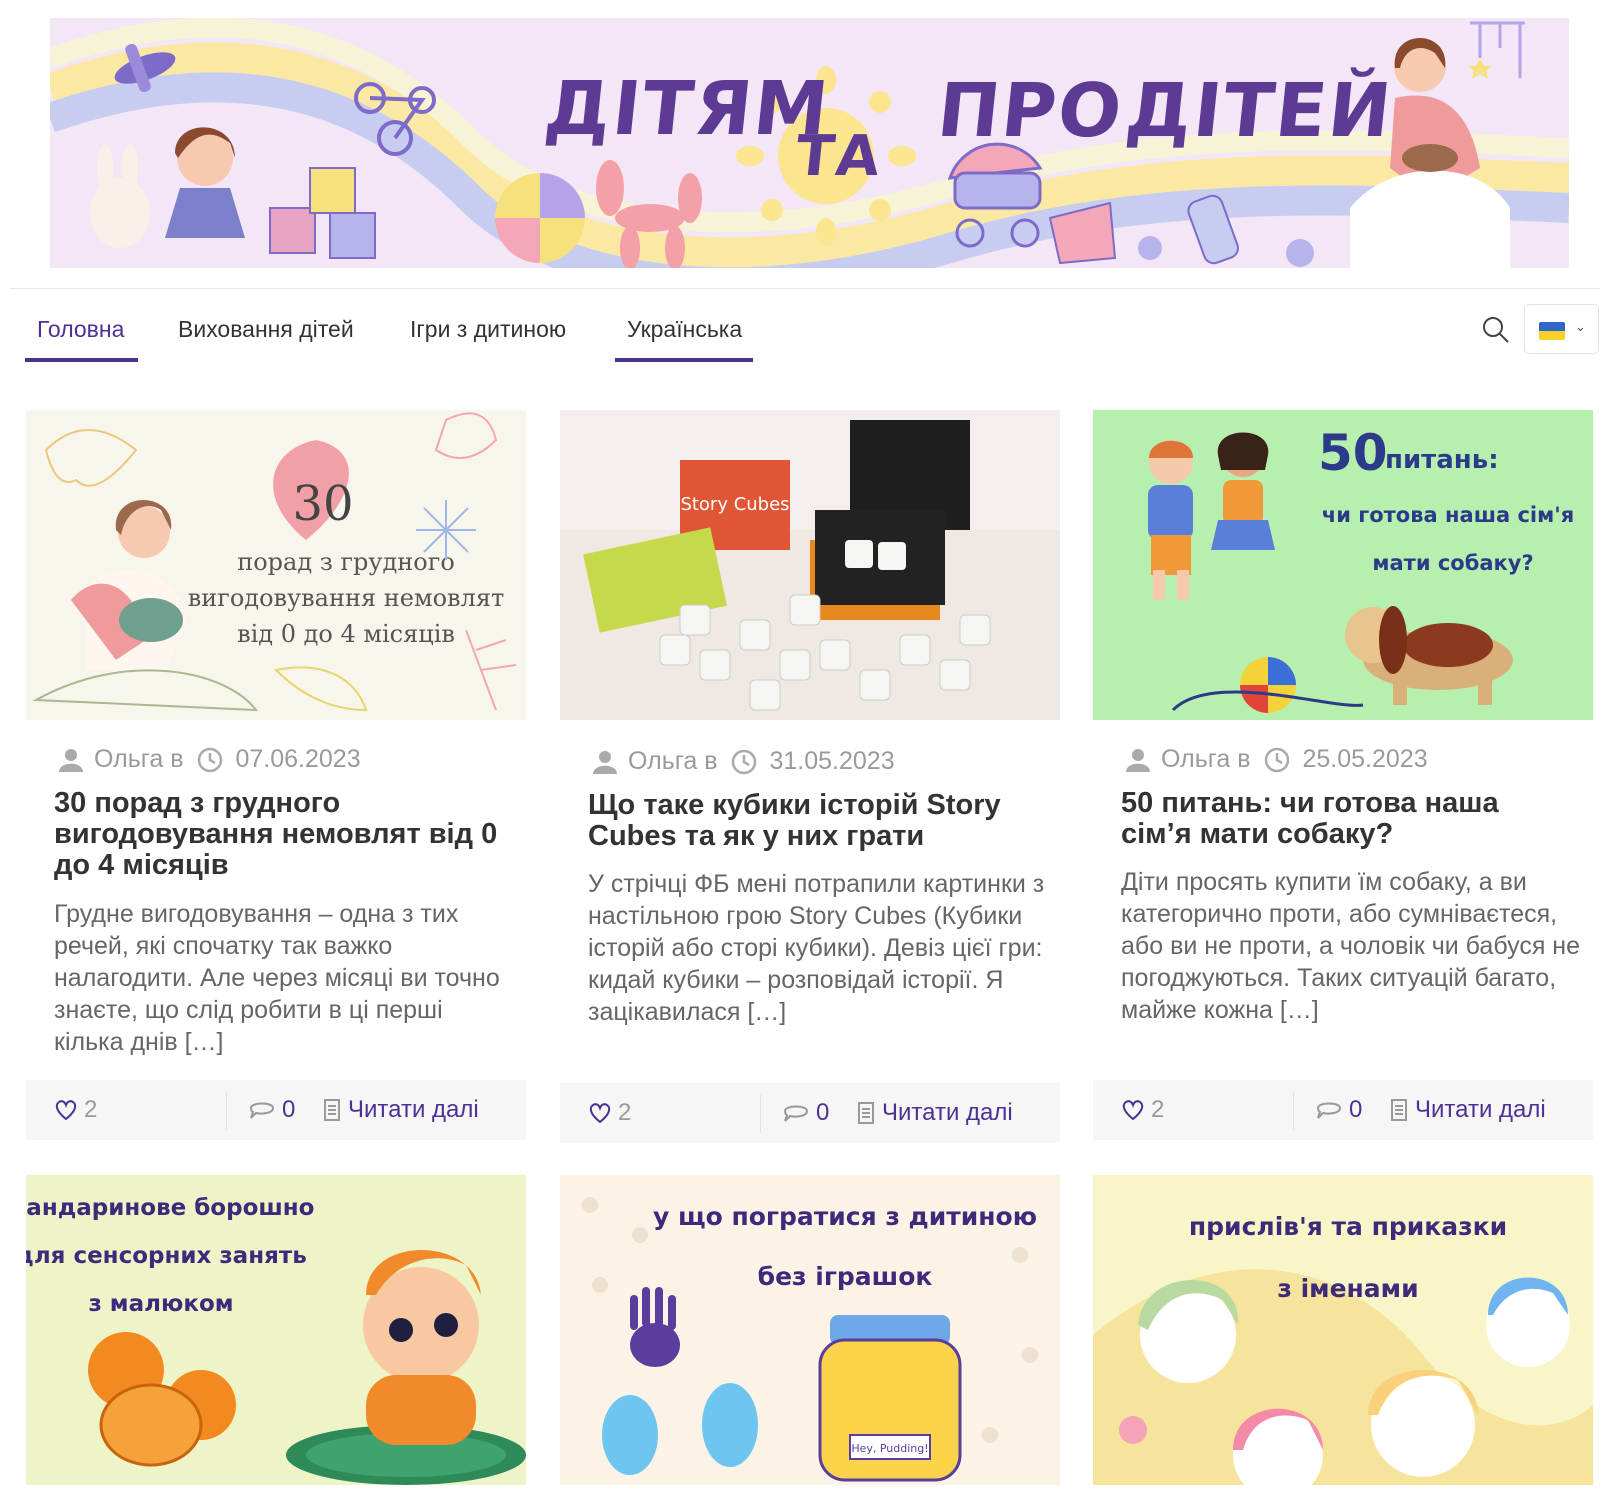 The width and height of the screenshot is (1610, 1496). I want to click on post-meta: Ольга в 07.06.2023, so click(209, 759).